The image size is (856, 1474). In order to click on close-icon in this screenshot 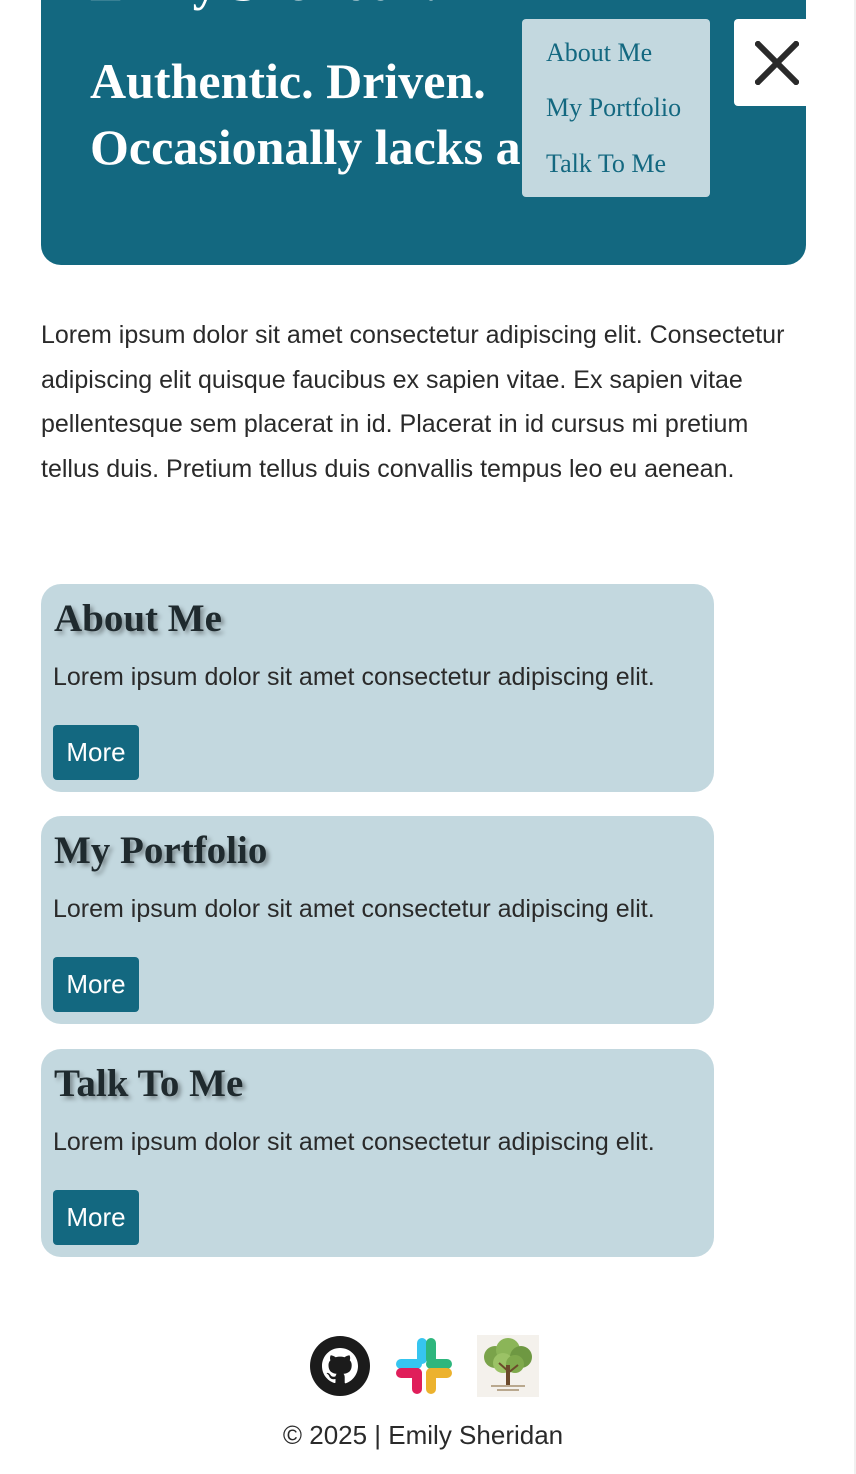, I will do `click(777, 63)`.